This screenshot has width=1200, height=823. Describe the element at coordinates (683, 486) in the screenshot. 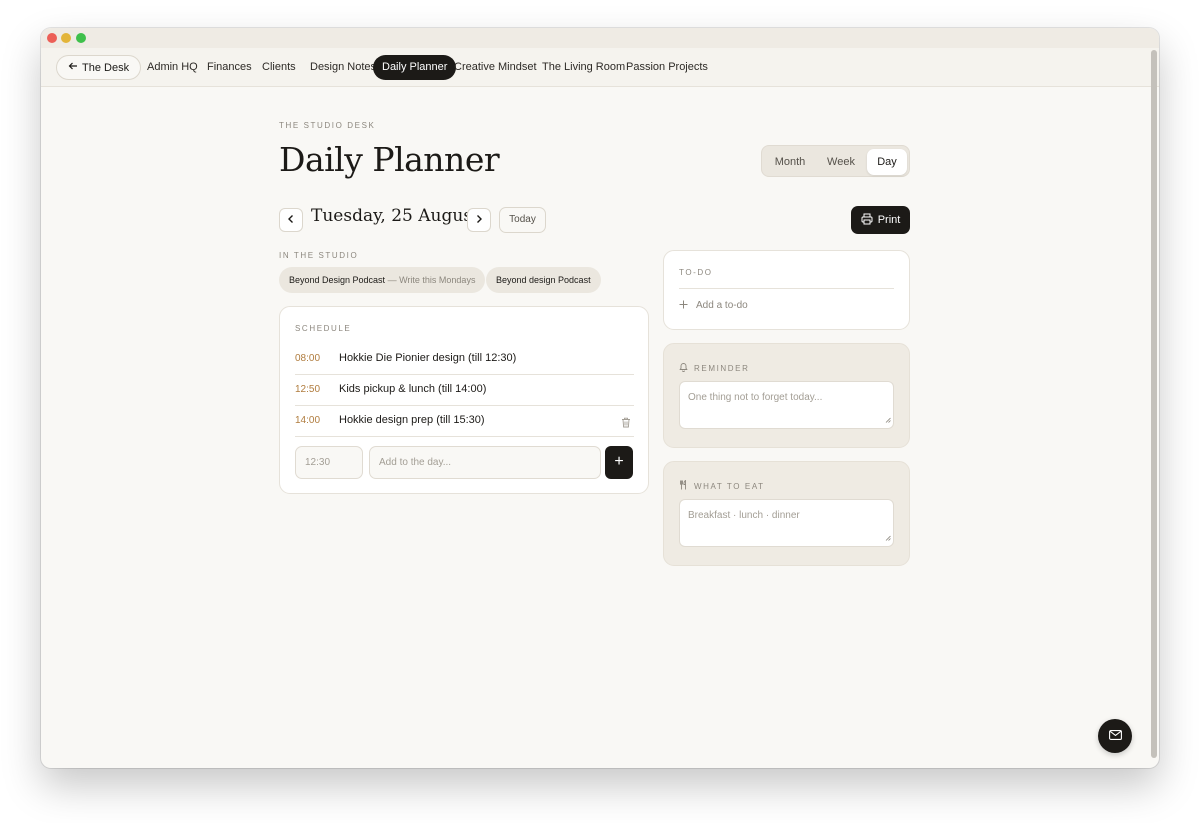

I see `utensils-icon` at that location.